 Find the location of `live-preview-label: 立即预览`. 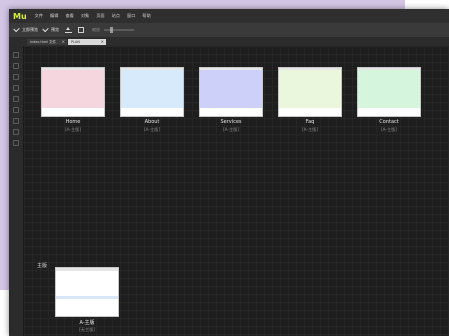

live-preview-label: 立即预览 is located at coordinates (30, 29).